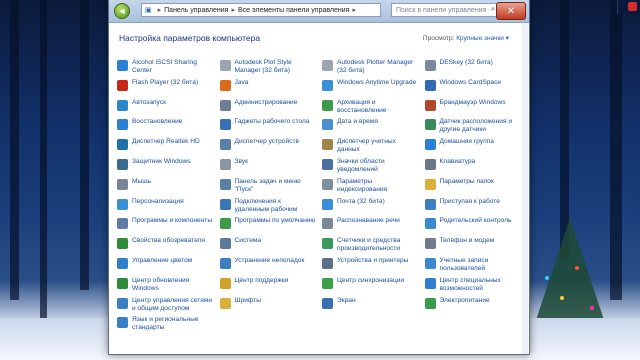  What do you see at coordinates (327, 125) in the screenshot?
I see `clock-icon` at bounding box center [327, 125].